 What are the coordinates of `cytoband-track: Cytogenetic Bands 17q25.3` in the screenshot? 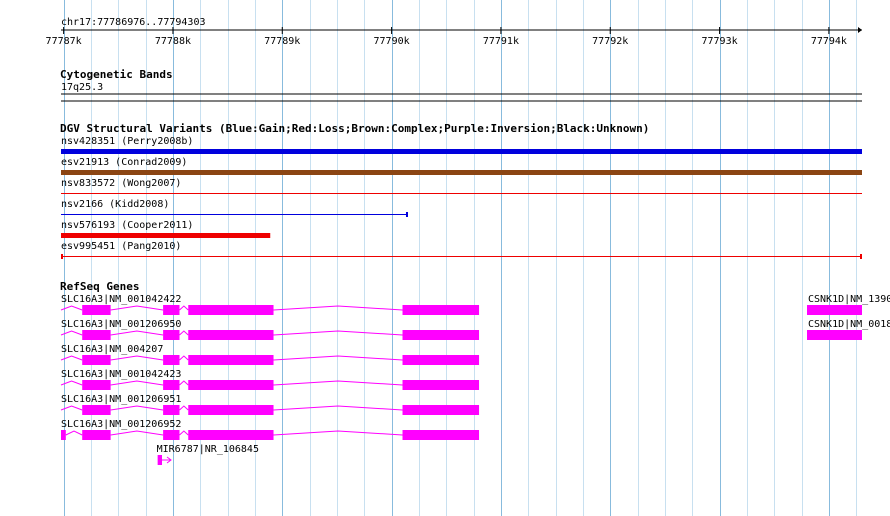 It's located at (461, 85).